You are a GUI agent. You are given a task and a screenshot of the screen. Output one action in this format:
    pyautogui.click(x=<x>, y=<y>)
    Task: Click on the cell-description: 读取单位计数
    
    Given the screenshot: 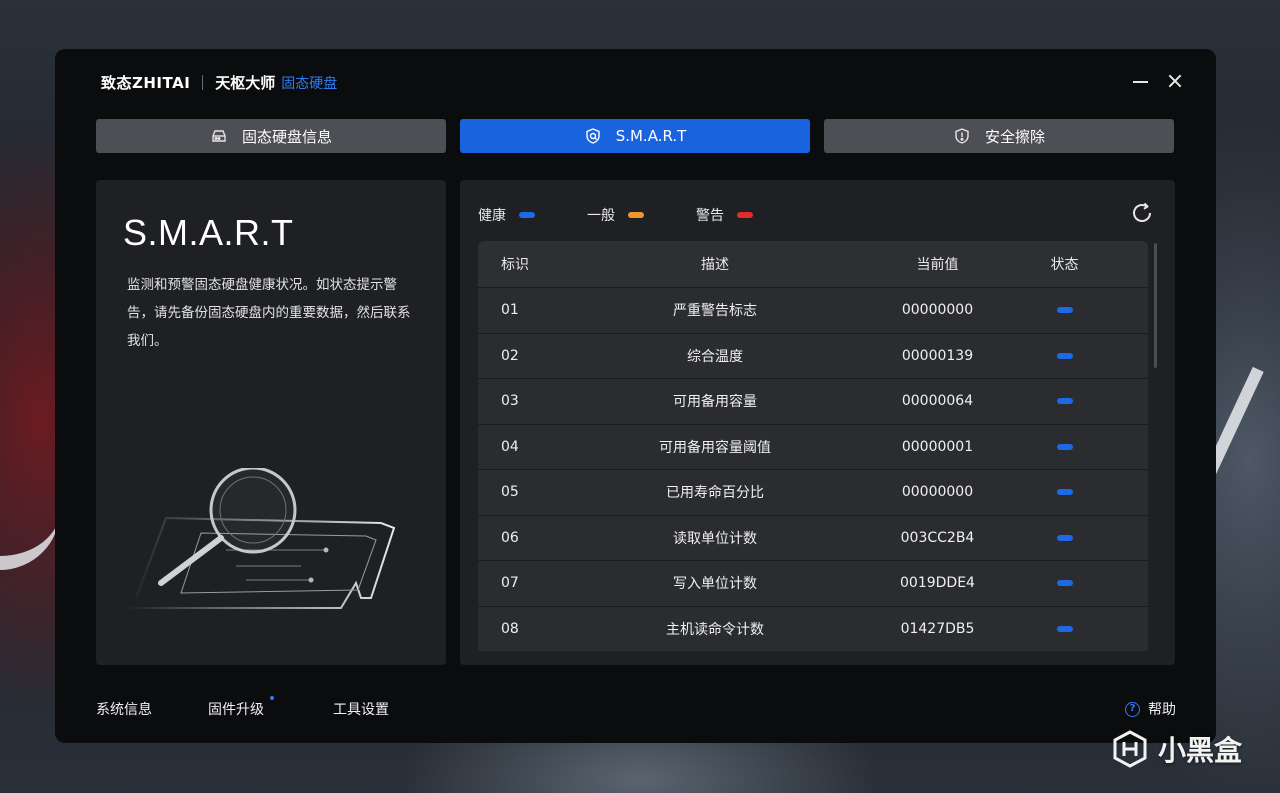 What is the action you would take?
    pyautogui.click(x=715, y=538)
    